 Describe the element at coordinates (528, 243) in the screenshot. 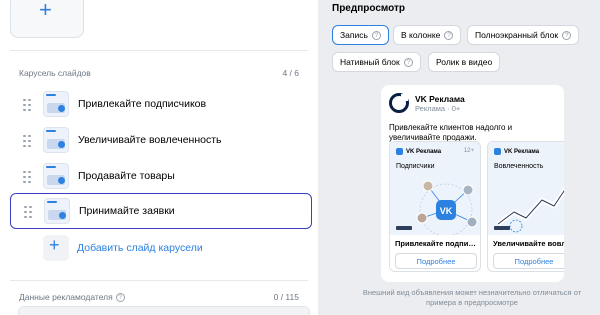

I see `card-caption: Увеличивайте вовлеченность` at that location.